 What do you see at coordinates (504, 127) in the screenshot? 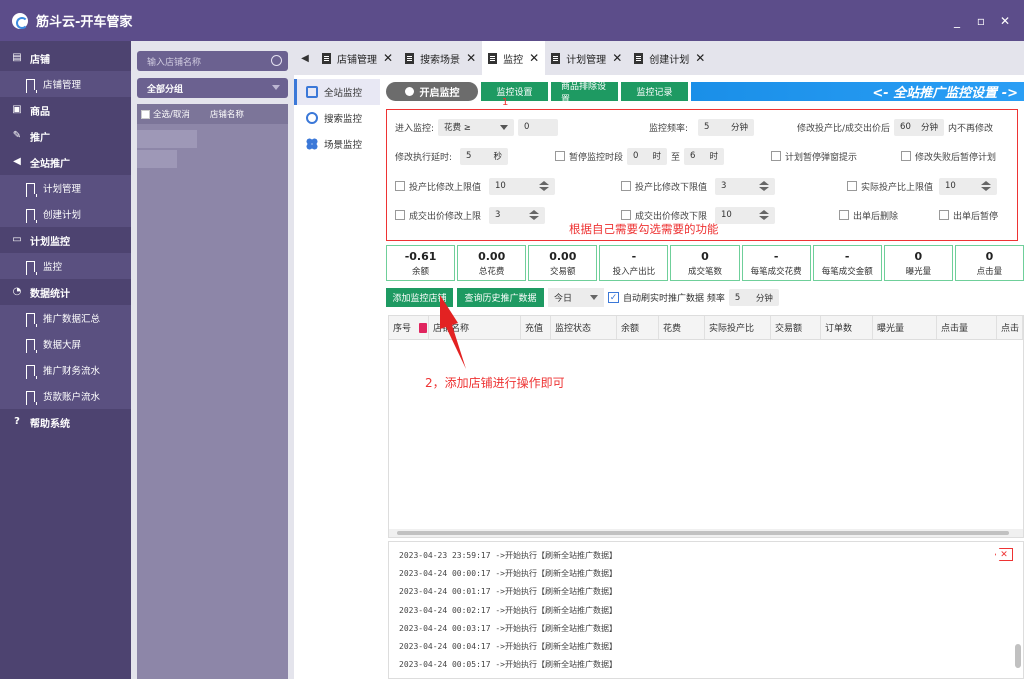
I see `chevron-down-icon` at bounding box center [504, 127].